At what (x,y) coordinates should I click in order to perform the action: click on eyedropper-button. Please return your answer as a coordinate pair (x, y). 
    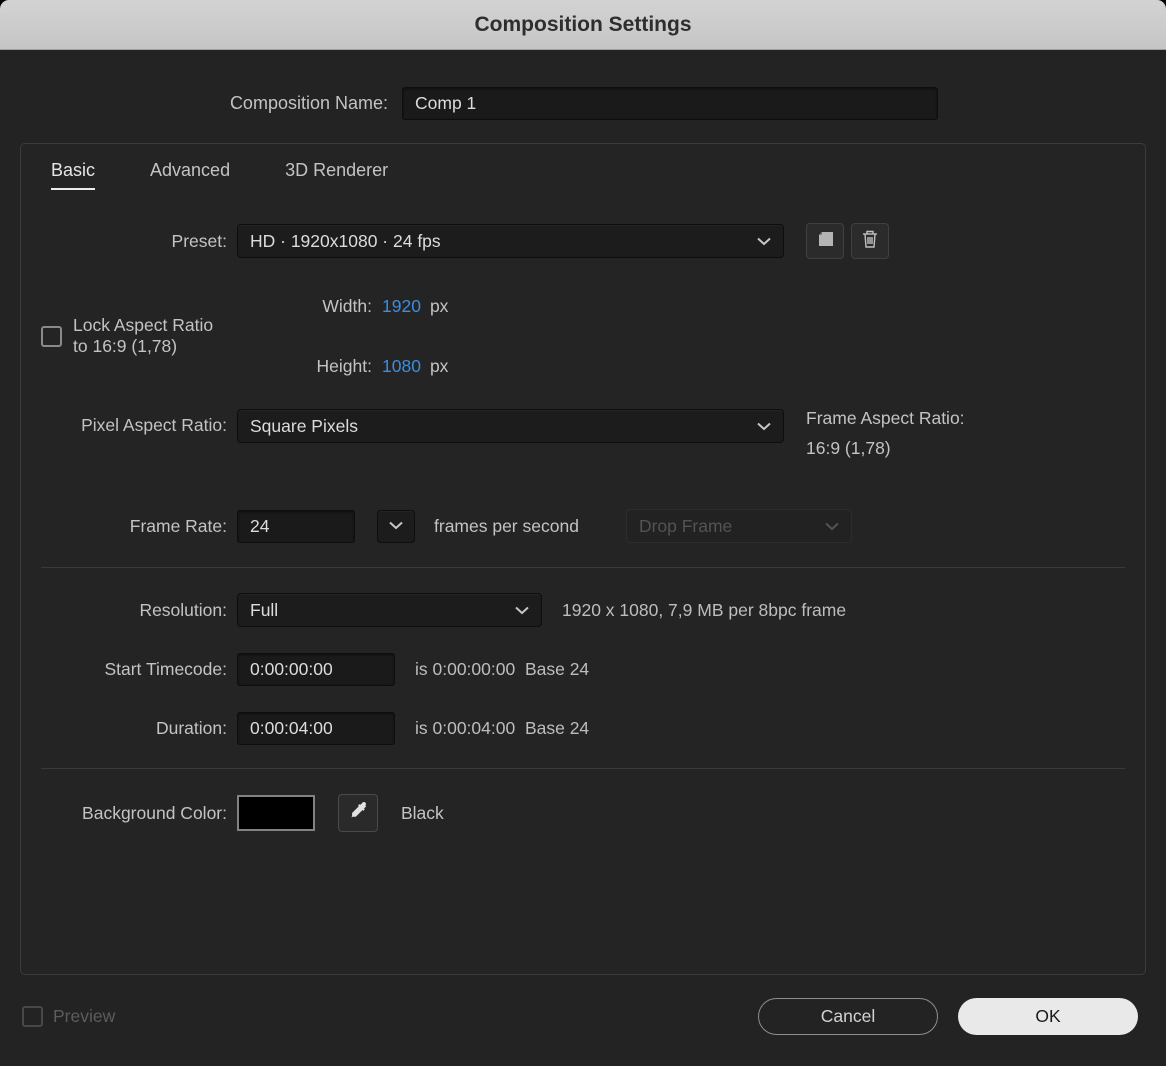
    Looking at the image, I should click on (358, 813).